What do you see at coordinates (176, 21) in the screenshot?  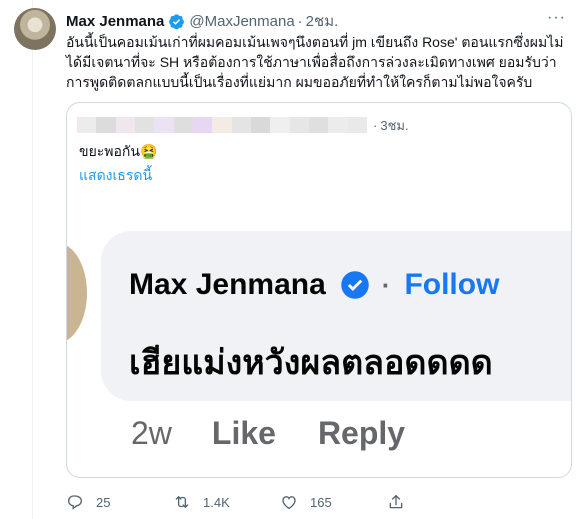 I see `verified-badge-icon` at bounding box center [176, 21].